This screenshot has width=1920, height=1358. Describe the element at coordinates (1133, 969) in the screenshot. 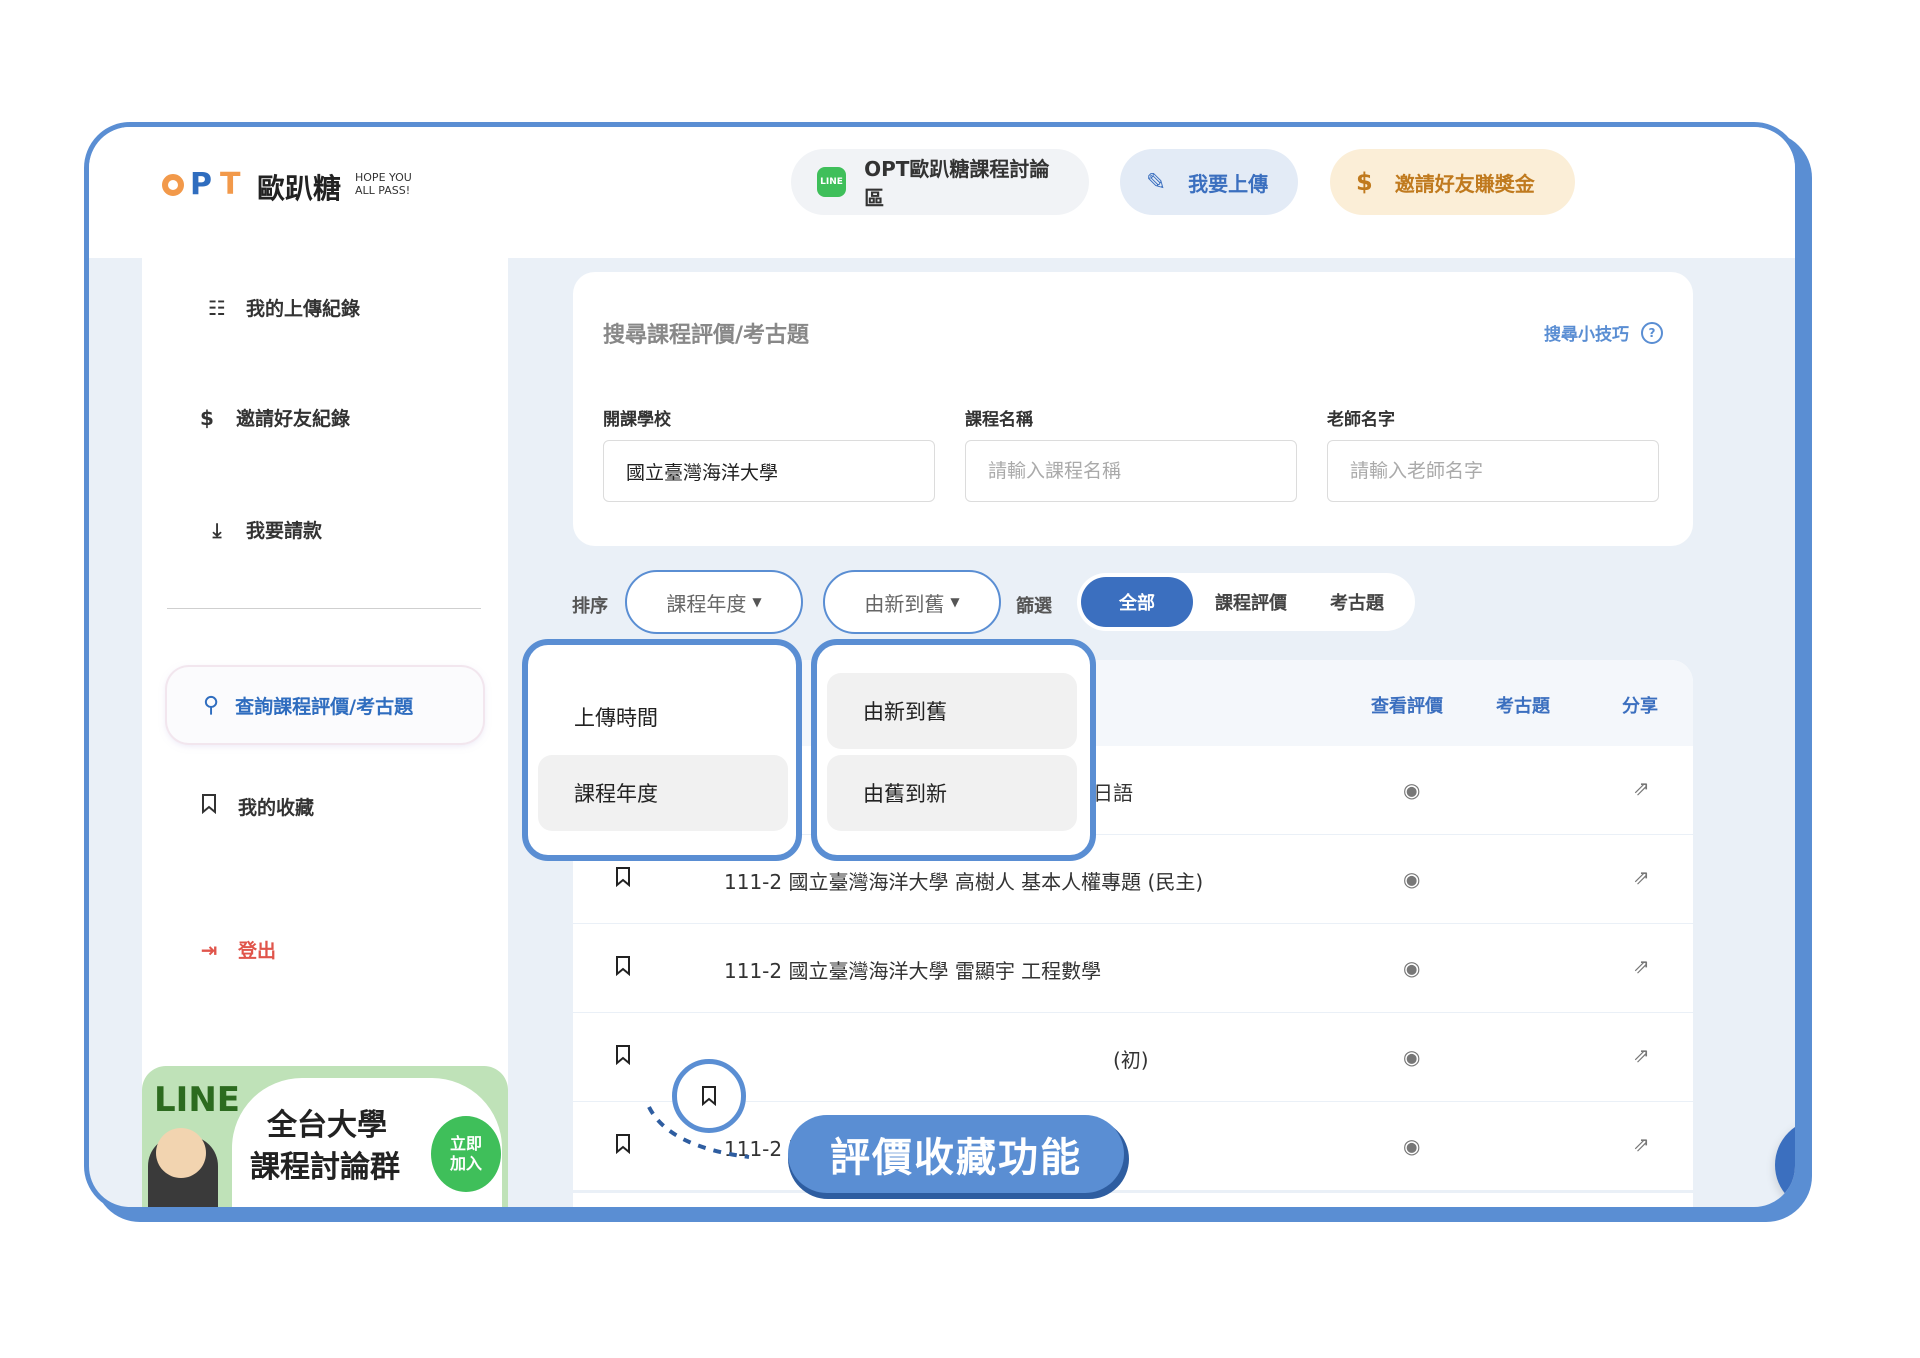

I see `table-row: 111-2 國立臺灣海洋大學 雷顯宇 工程數學 ◉ ⇗` at that location.